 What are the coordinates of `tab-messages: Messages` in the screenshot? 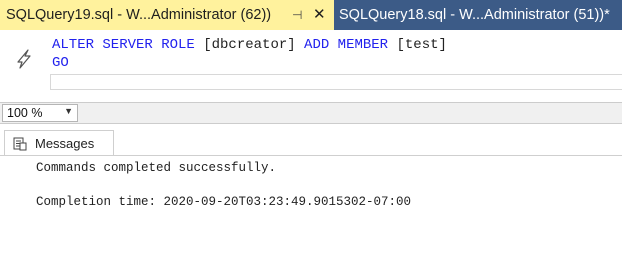 It's located at (59, 143).